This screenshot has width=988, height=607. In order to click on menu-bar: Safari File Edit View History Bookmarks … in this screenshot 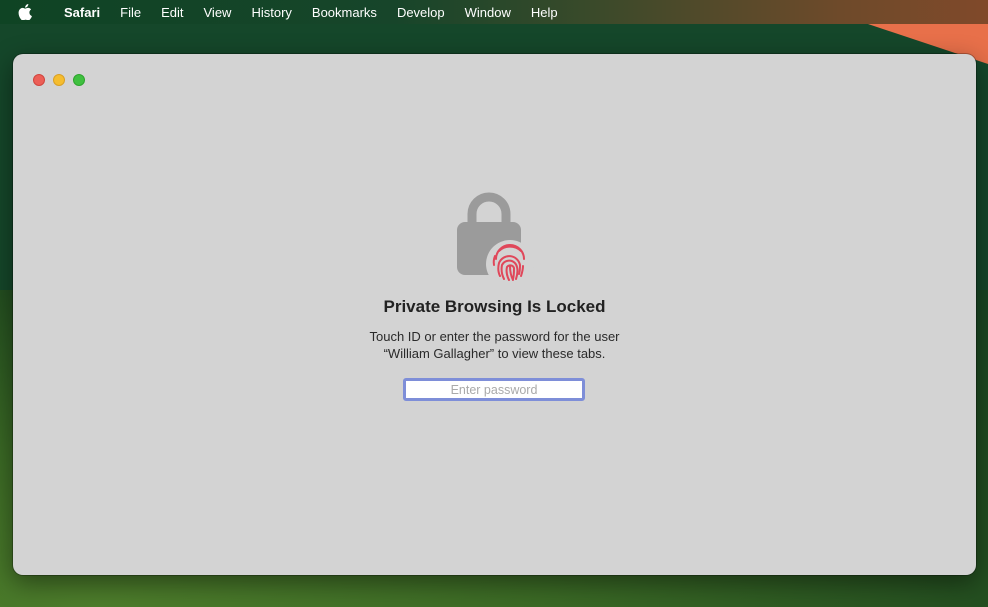, I will do `click(494, 12)`.